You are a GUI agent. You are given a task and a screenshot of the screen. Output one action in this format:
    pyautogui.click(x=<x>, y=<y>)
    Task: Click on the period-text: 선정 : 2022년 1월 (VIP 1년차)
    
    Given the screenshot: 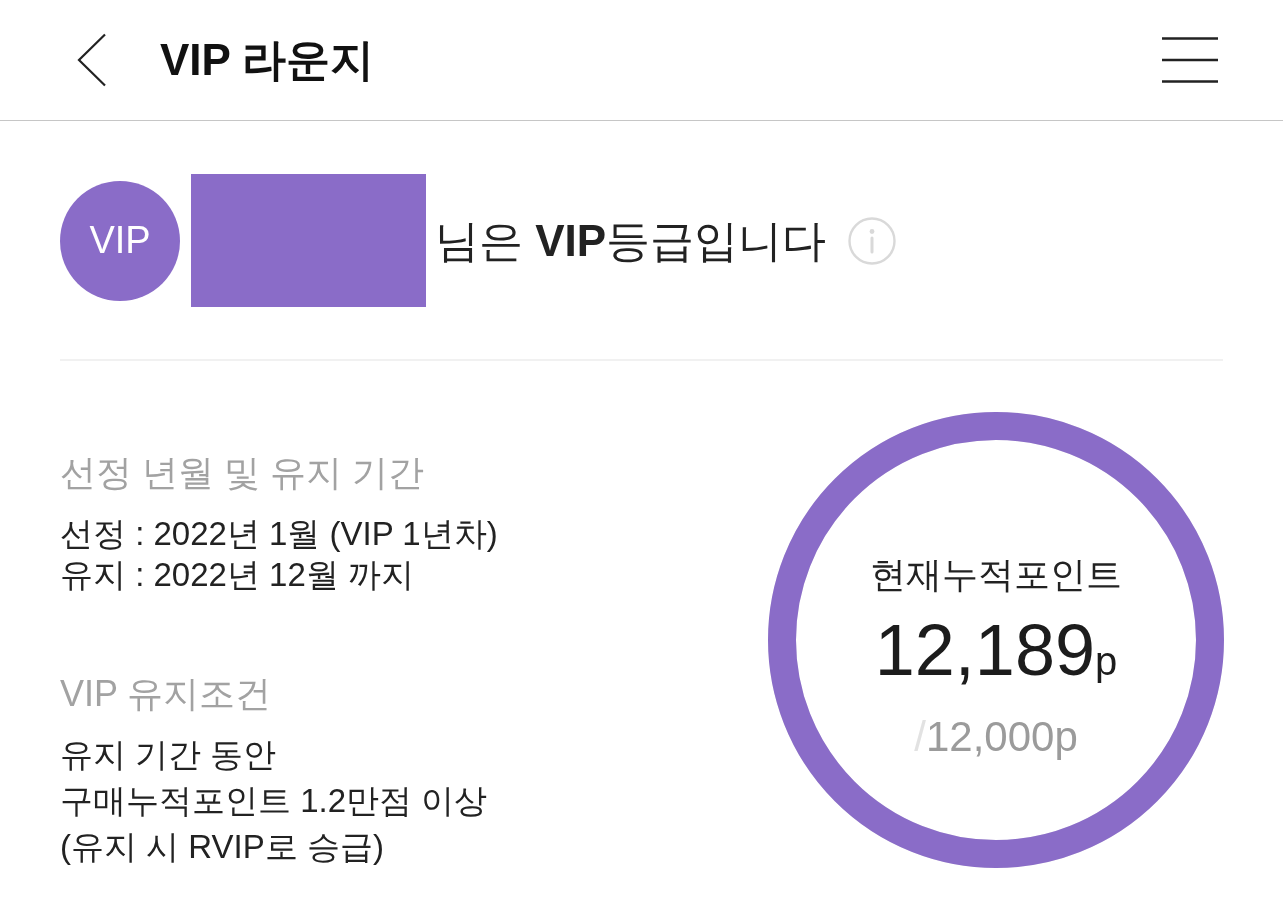 What is the action you would take?
    pyautogui.click(x=279, y=534)
    